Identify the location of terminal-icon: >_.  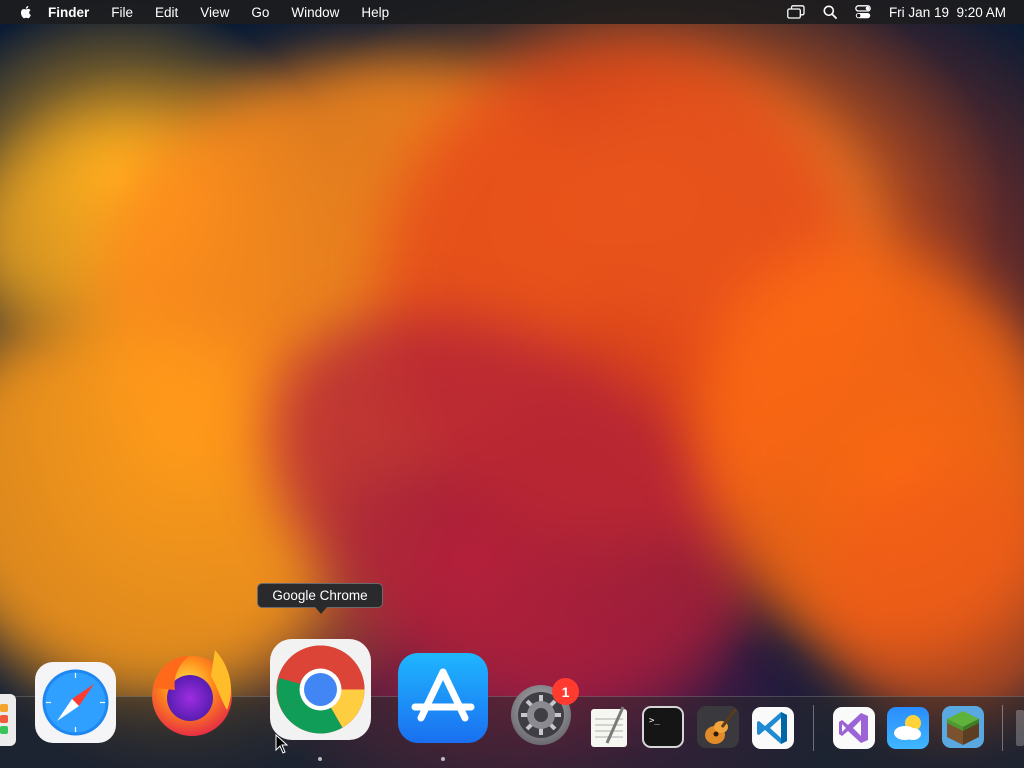
(663, 727).